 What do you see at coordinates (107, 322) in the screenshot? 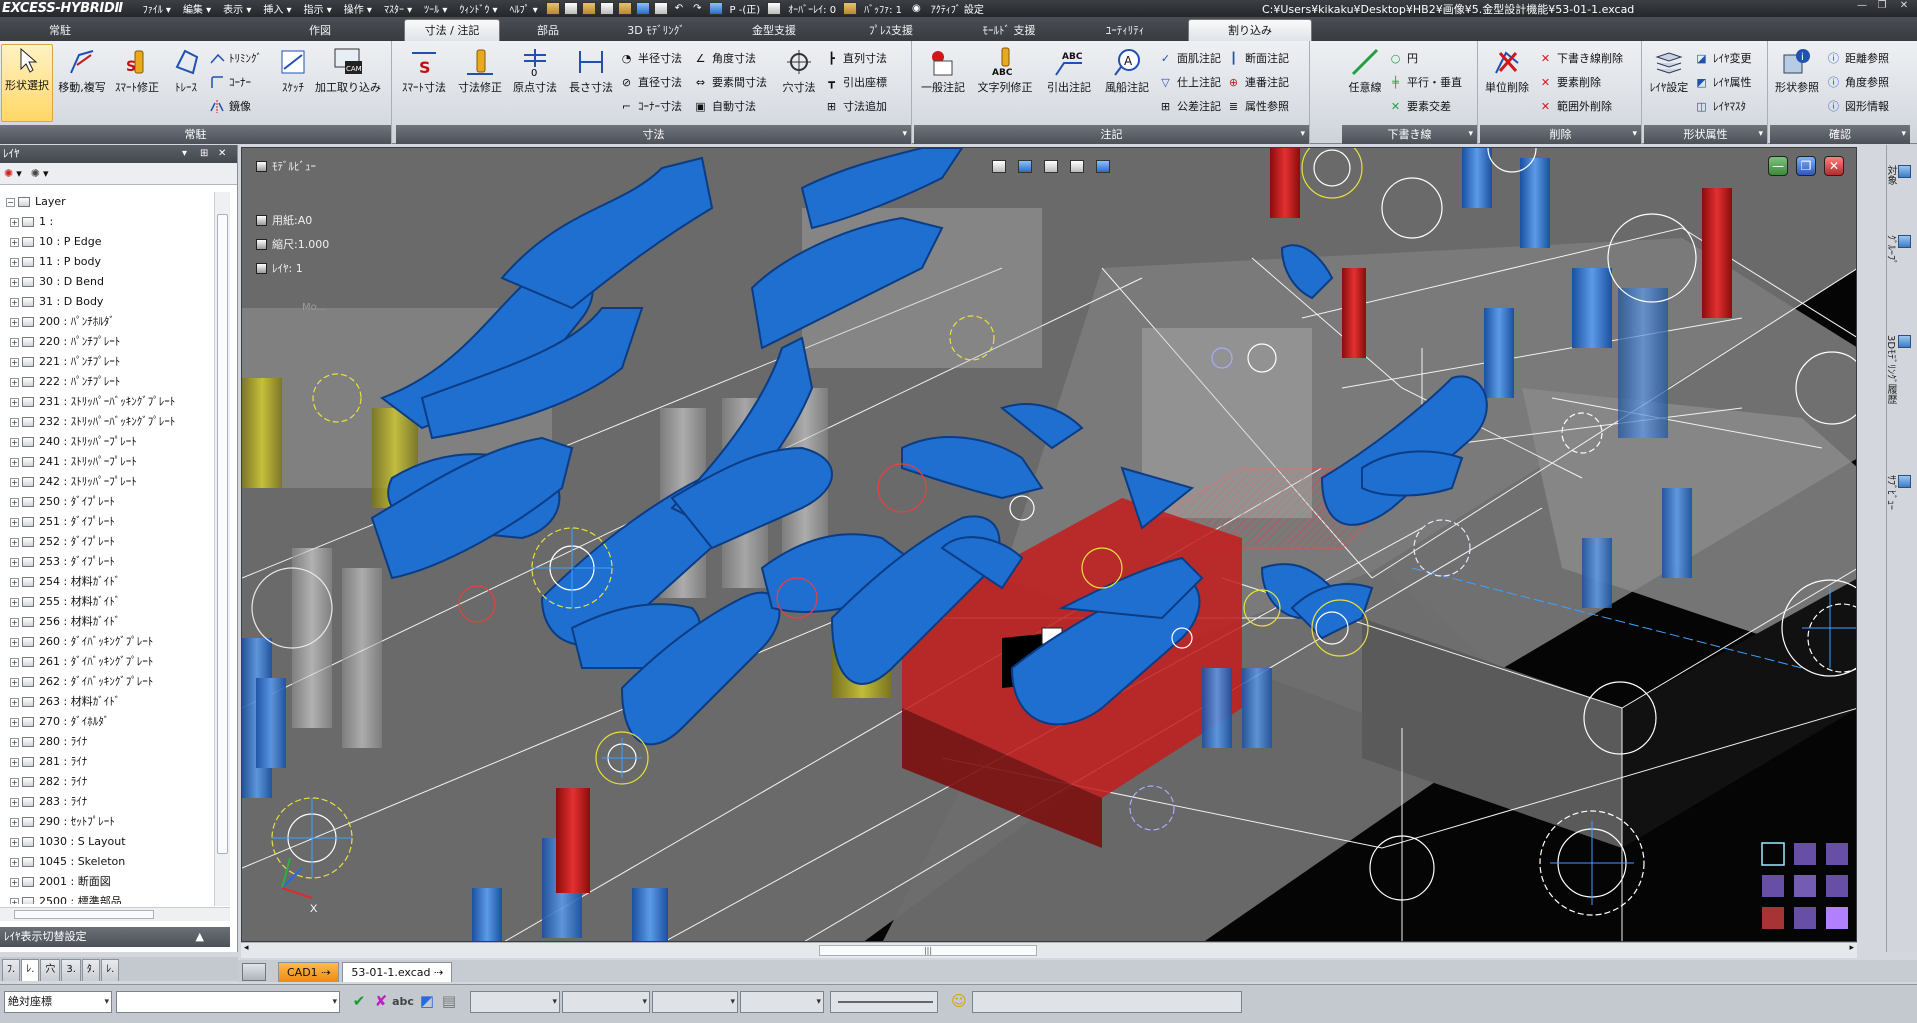
I see `layer-item: +200 : ﾊﾟﾝﾁﾎﾙﾀﾞ` at bounding box center [107, 322].